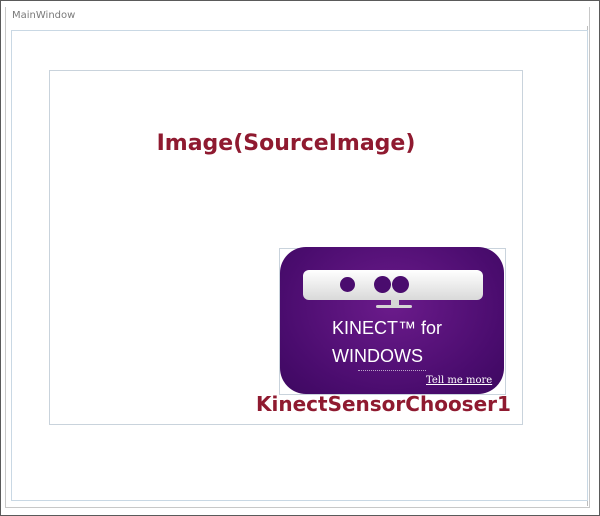 This screenshot has height=516, width=600. What do you see at coordinates (459, 380) in the screenshot?
I see `tell-me-more-link: Tell me more` at bounding box center [459, 380].